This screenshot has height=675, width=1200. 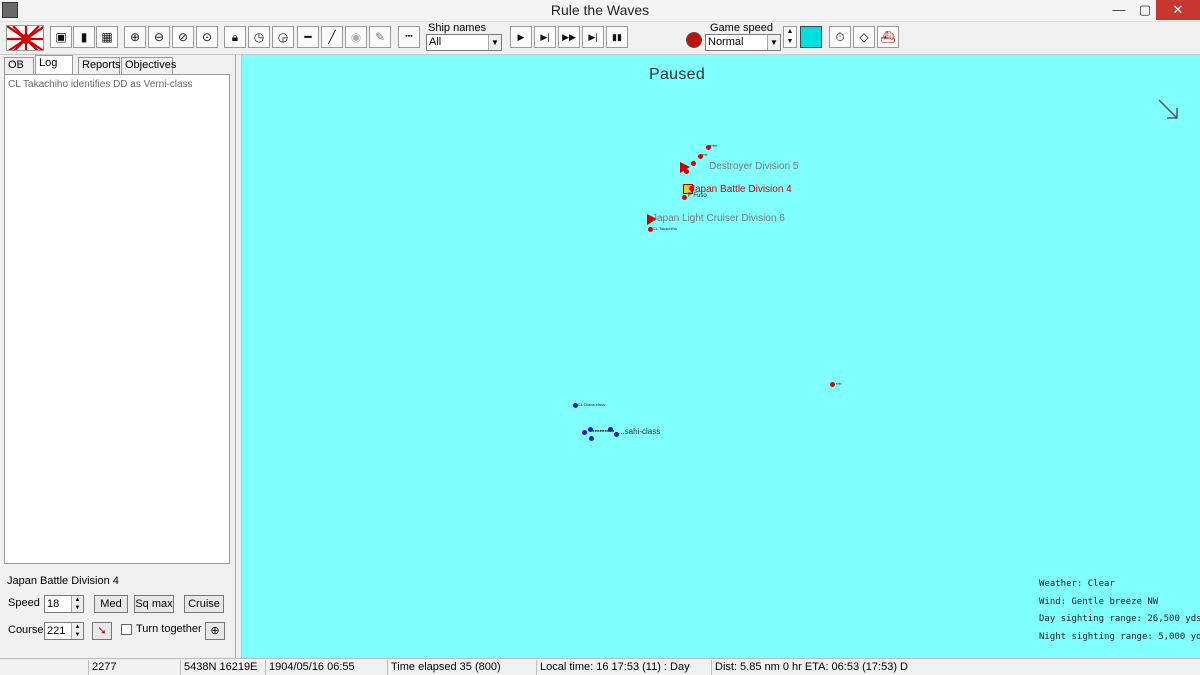 I want to click on fast-icon: ▶▶, so click(x=569, y=37).